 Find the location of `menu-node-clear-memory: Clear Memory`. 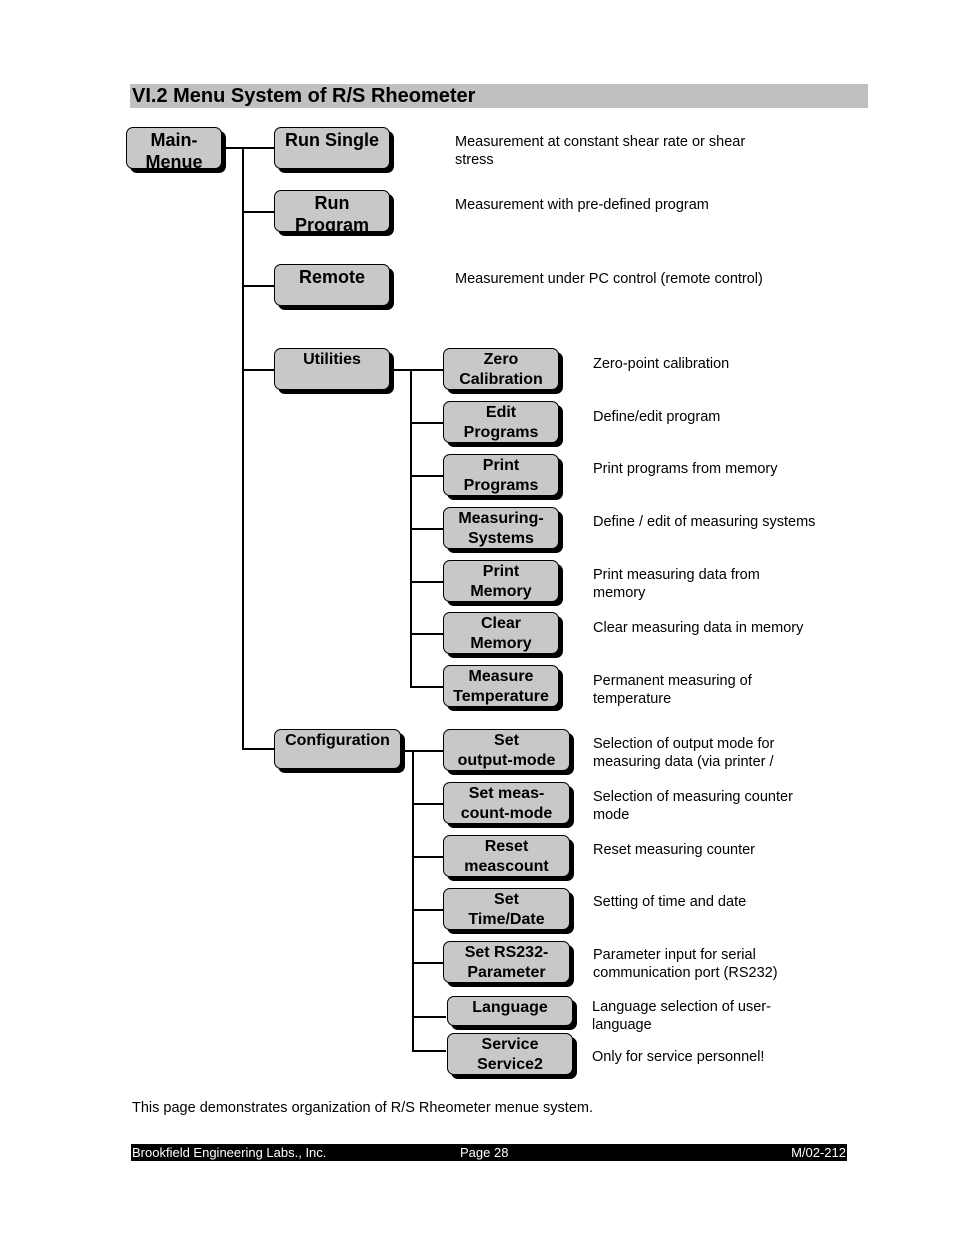

menu-node-clear-memory: Clear Memory is located at coordinates (501, 633).